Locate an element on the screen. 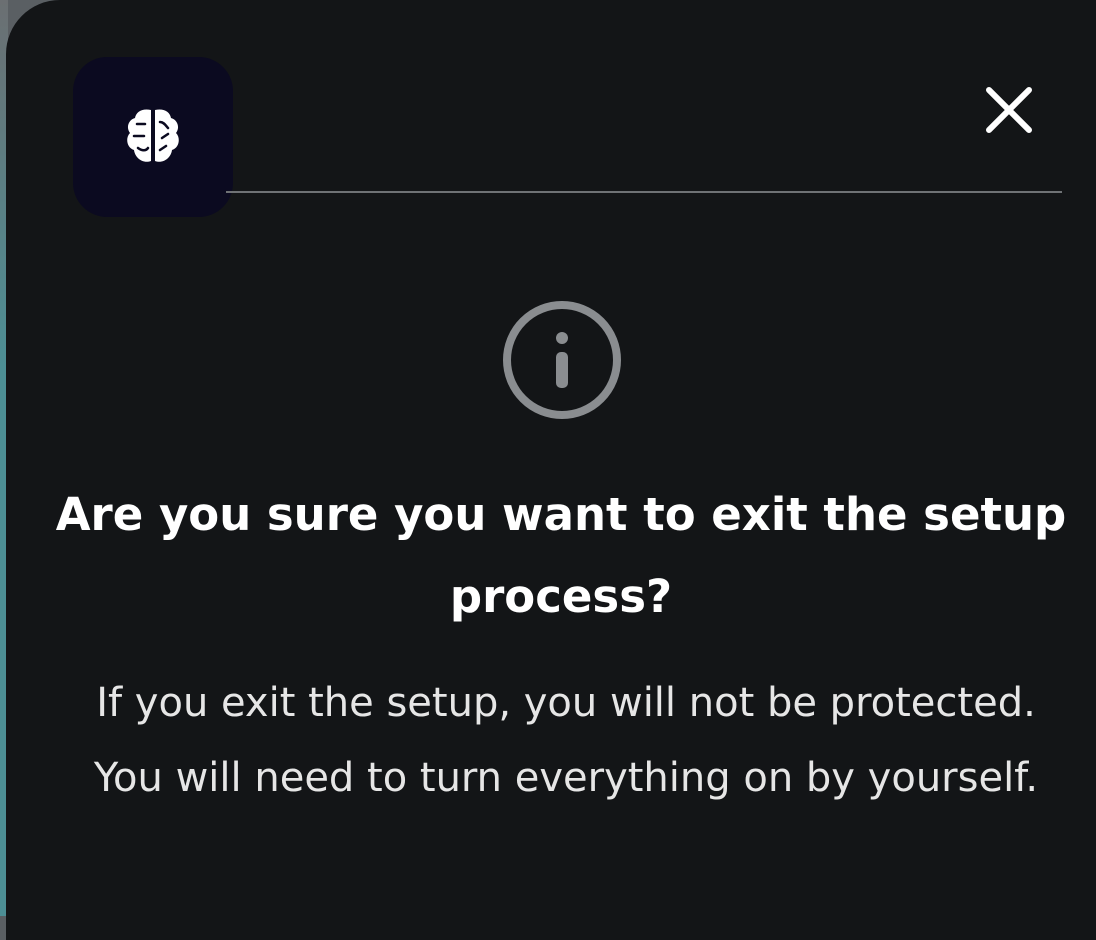 The height and width of the screenshot is (940, 1096). app-logo is located at coordinates (153, 137).